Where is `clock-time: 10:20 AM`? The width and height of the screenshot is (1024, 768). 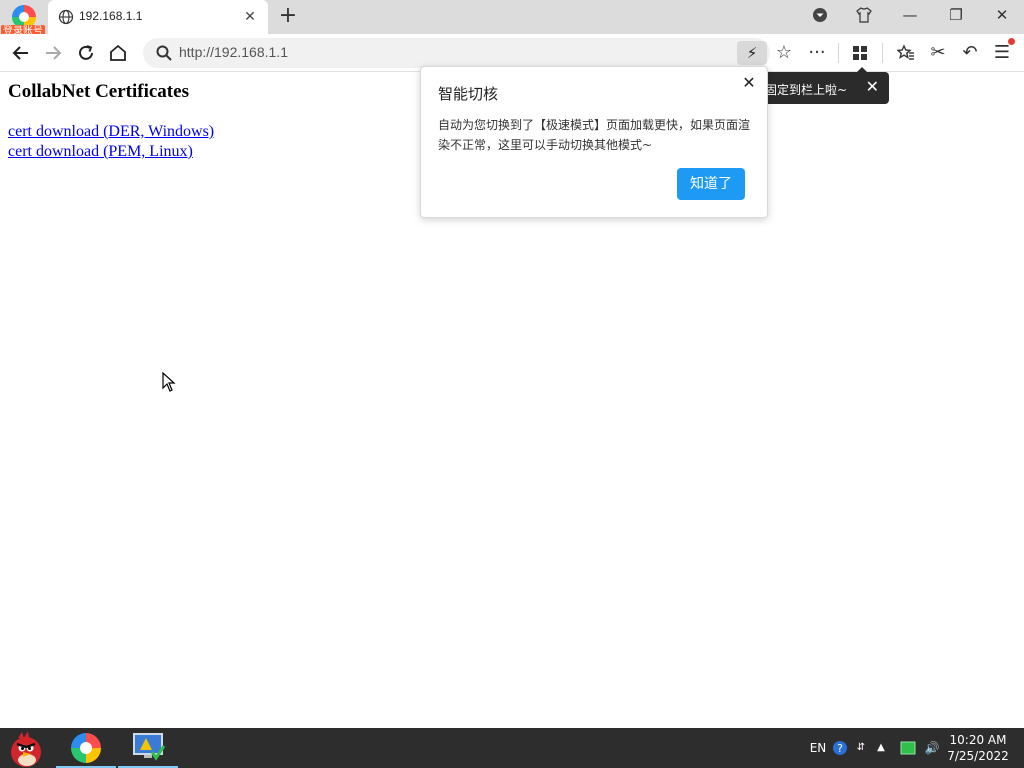
clock-time: 10:20 AM is located at coordinates (978, 740).